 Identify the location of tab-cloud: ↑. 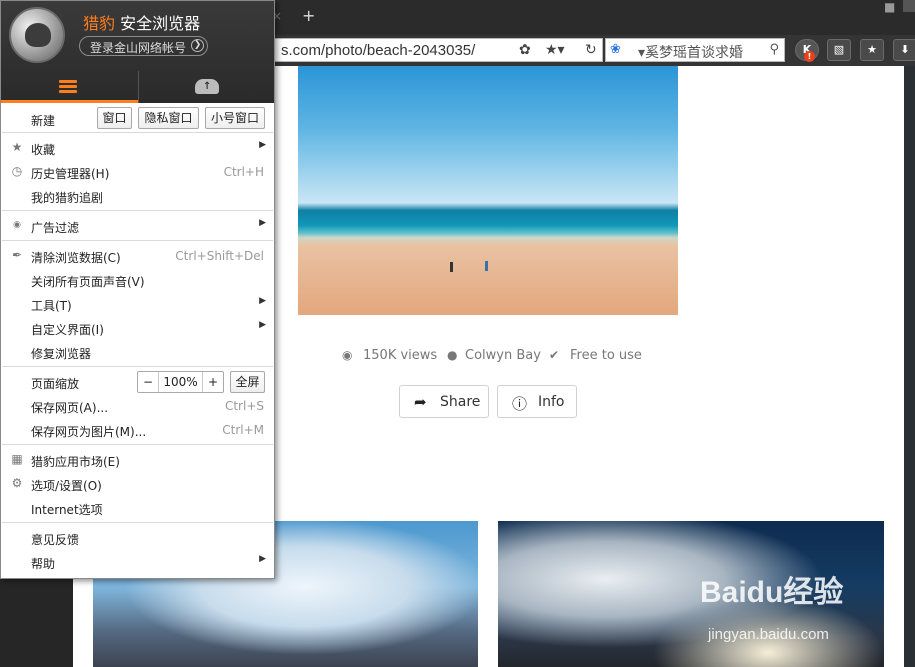
(206, 87).